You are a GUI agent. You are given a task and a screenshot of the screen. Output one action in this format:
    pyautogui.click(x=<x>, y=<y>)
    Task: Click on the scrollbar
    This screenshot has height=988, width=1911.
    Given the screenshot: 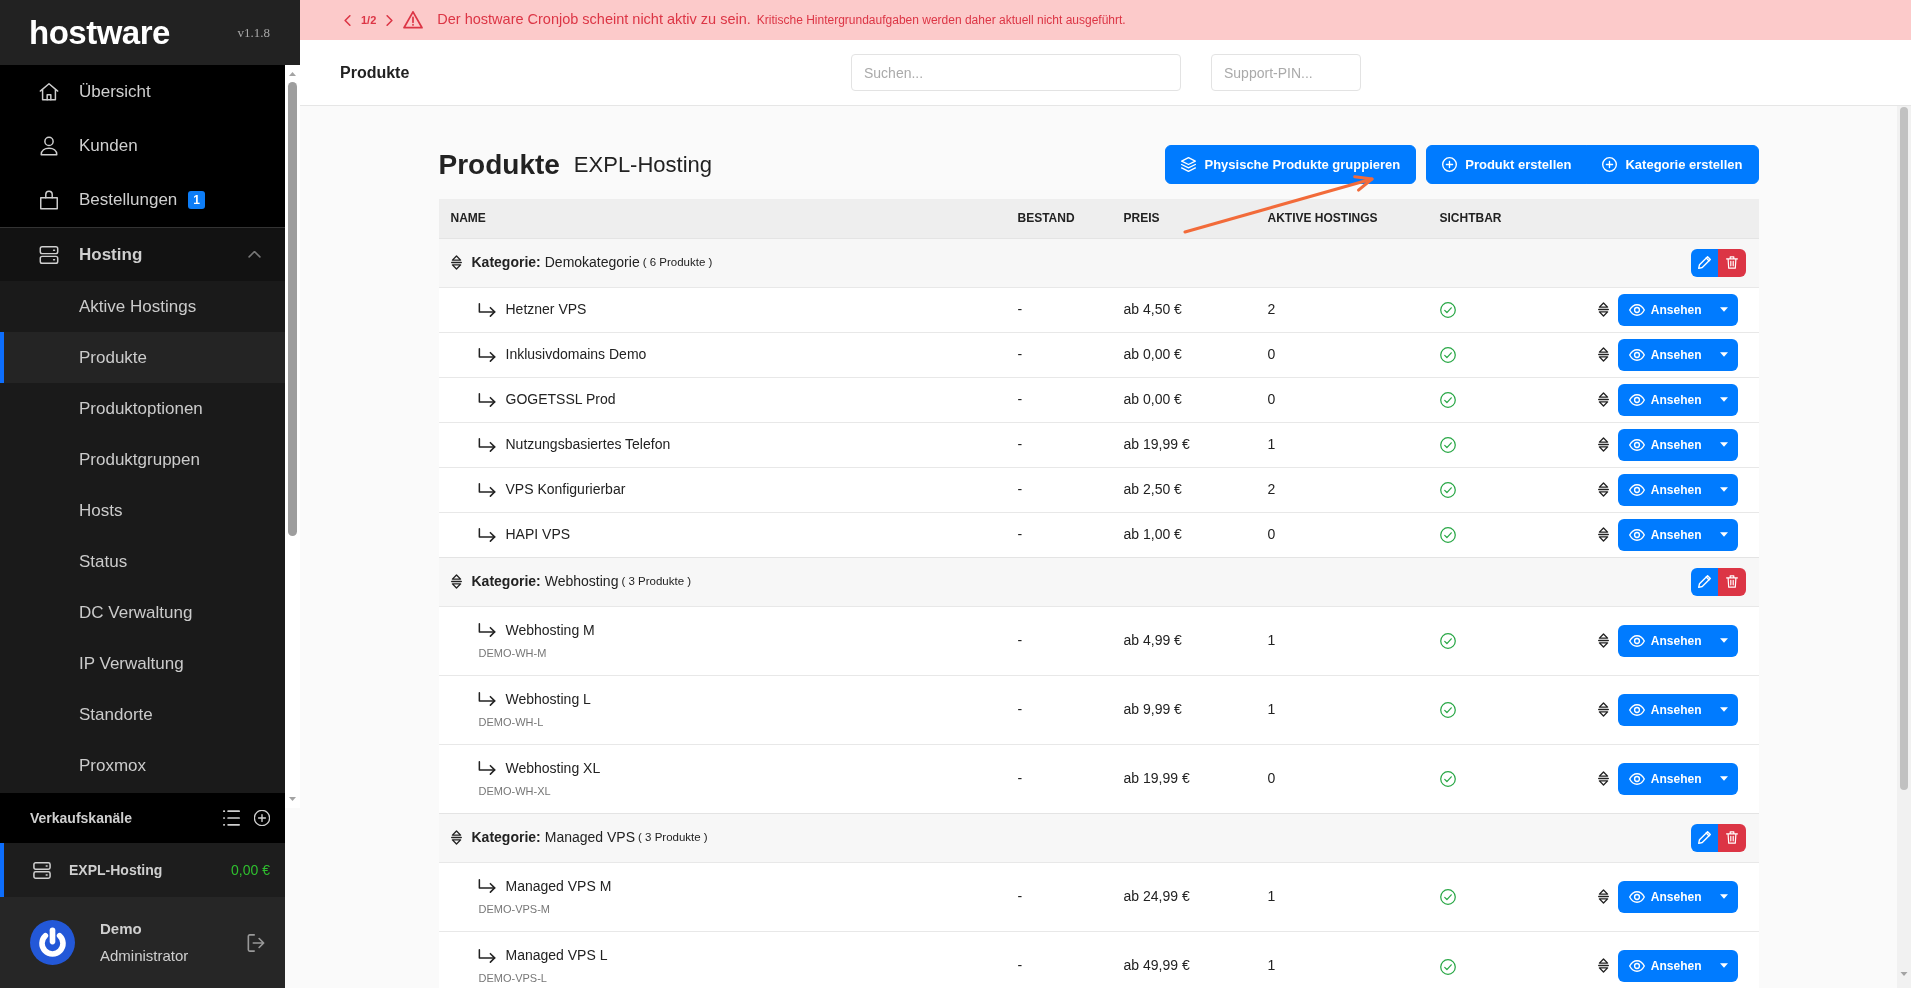 What is the action you would take?
    pyautogui.click(x=1904, y=547)
    